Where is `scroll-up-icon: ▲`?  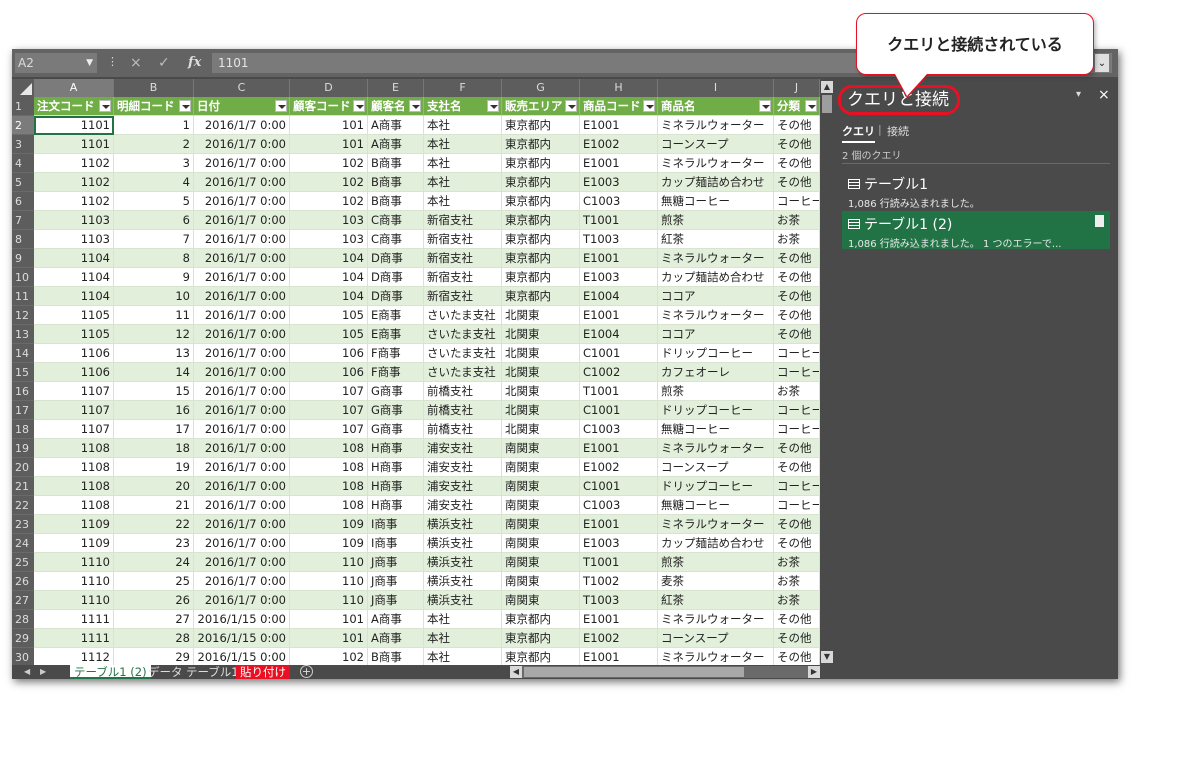
scroll-up-icon: ▲ is located at coordinates (827, 87).